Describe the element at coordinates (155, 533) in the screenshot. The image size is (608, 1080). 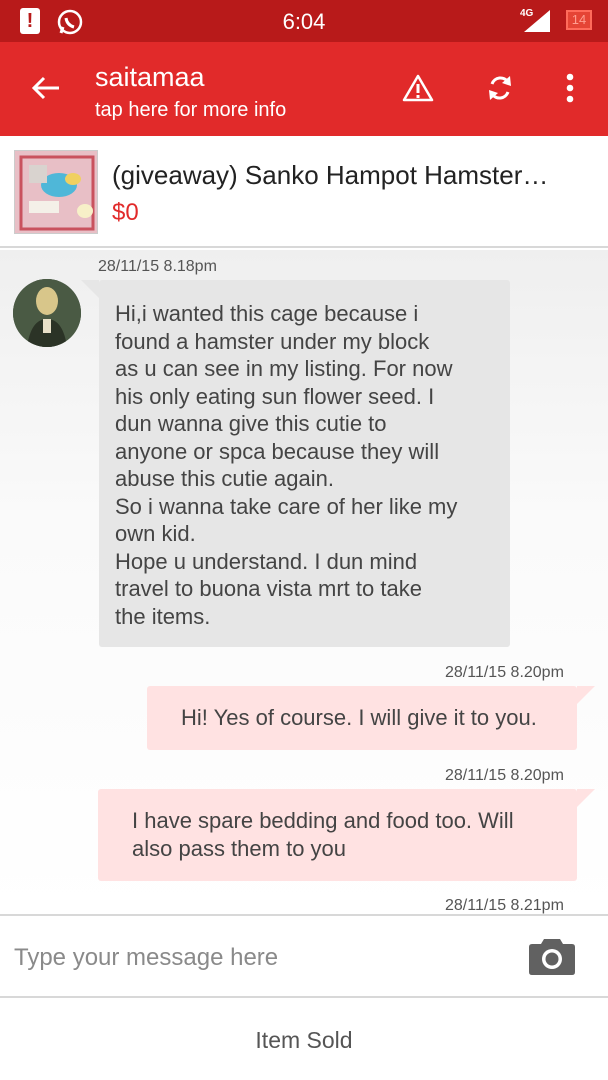
I see `message-line: own kid.` at that location.